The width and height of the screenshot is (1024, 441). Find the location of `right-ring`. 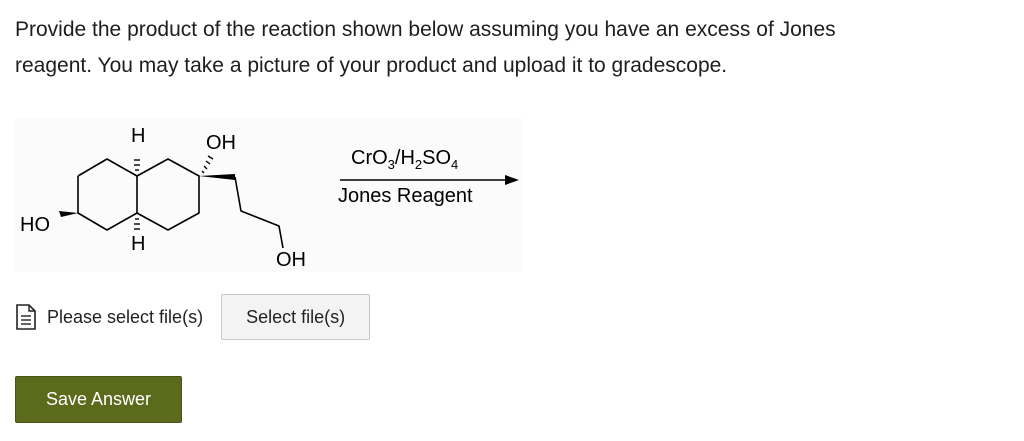

right-ring is located at coordinates (168, 194).